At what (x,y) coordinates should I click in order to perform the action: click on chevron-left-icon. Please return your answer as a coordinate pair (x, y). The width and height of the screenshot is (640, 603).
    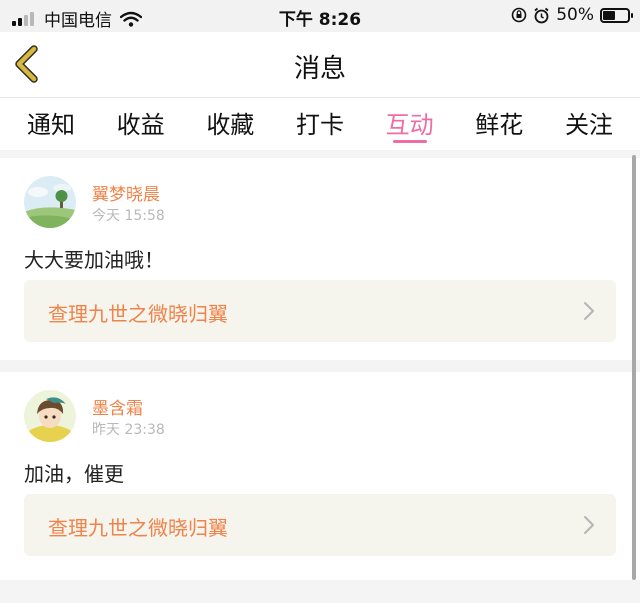
    Looking at the image, I should click on (26, 64).